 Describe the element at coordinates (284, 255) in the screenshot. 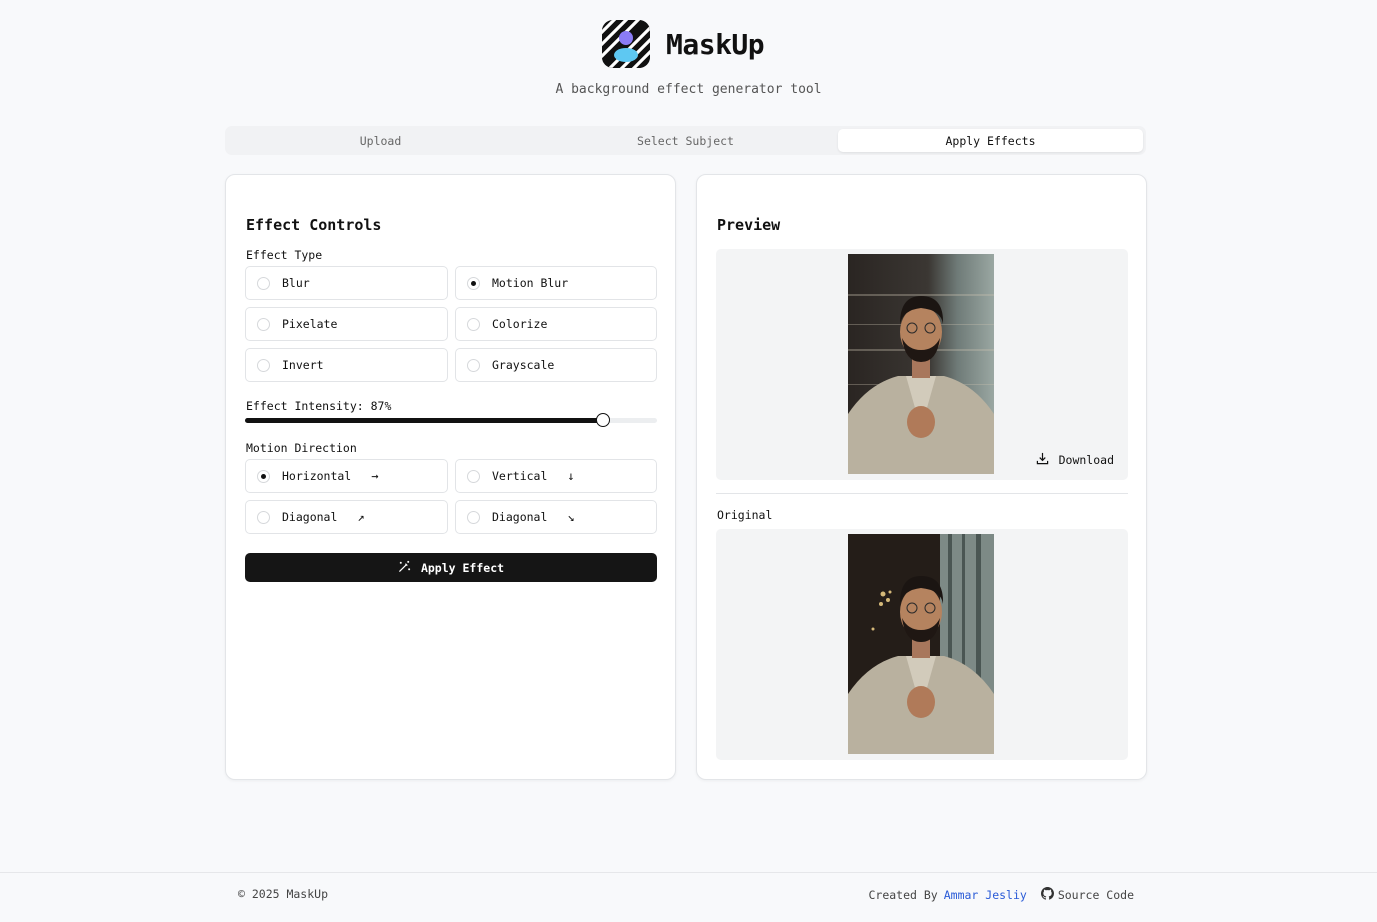

I see `effect-type-label: Effect Type` at that location.